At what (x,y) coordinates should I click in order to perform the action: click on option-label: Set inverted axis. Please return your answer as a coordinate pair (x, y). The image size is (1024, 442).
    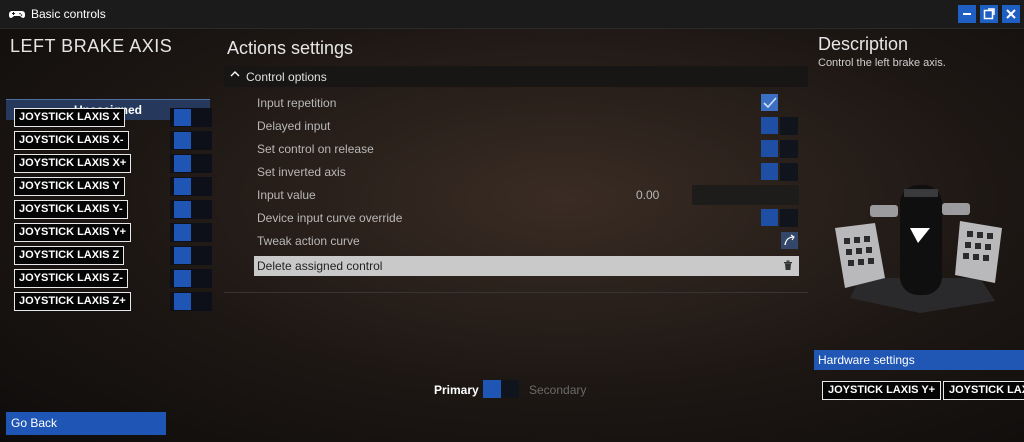
    Looking at the image, I should click on (301, 172).